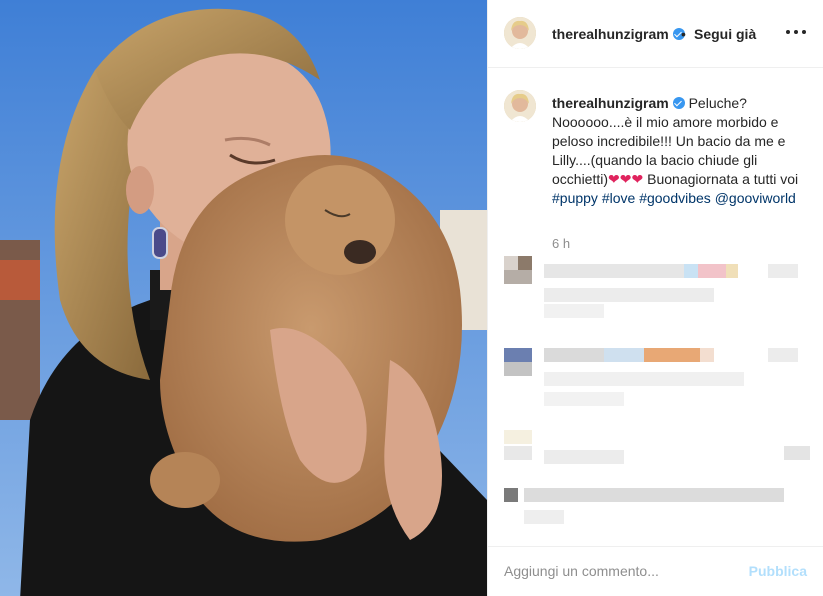 The image size is (823, 596). Describe the element at coordinates (755, 198) in the screenshot. I see `mention-link: @gooviworld` at that location.